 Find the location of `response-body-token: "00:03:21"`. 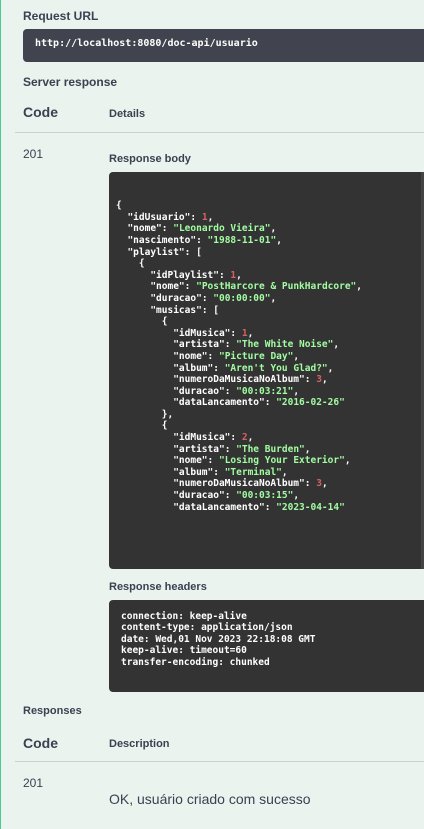

response-body-token: "00:03:21" is located at coordinates (265, 391).